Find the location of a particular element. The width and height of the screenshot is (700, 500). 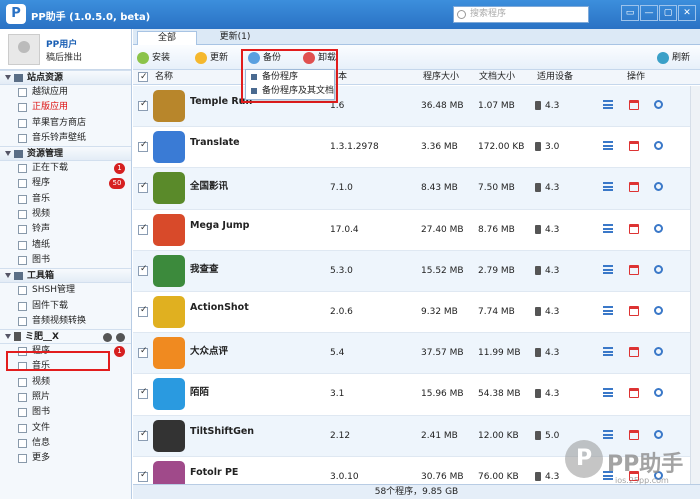

close-button: ✕ is located at coordinates (687, 13).